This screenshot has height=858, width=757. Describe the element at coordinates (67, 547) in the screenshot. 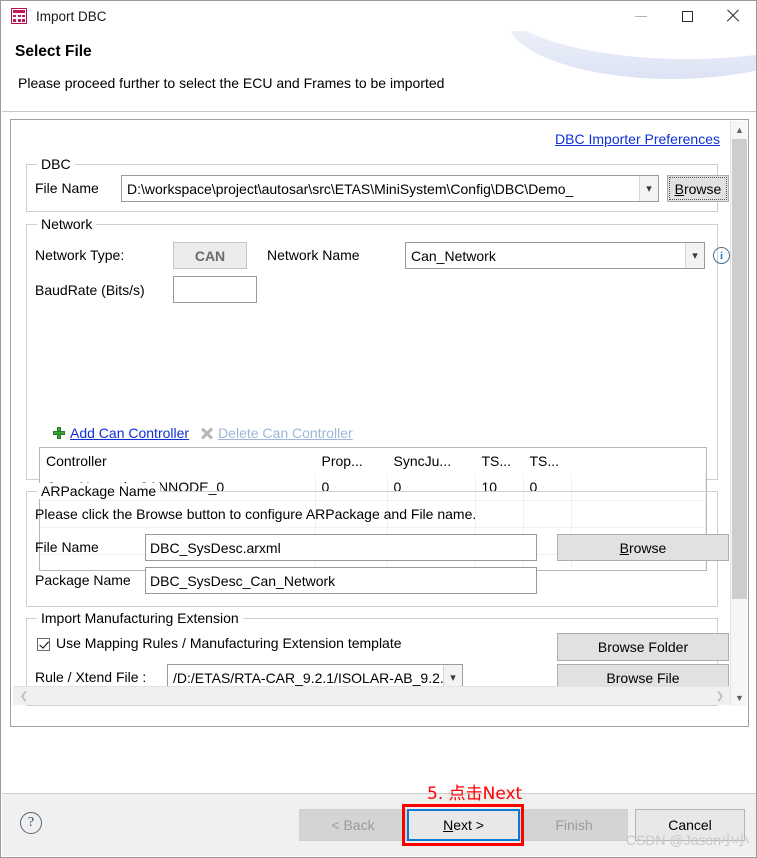

I see `arpackage-file-name-label: File Name` at that location.